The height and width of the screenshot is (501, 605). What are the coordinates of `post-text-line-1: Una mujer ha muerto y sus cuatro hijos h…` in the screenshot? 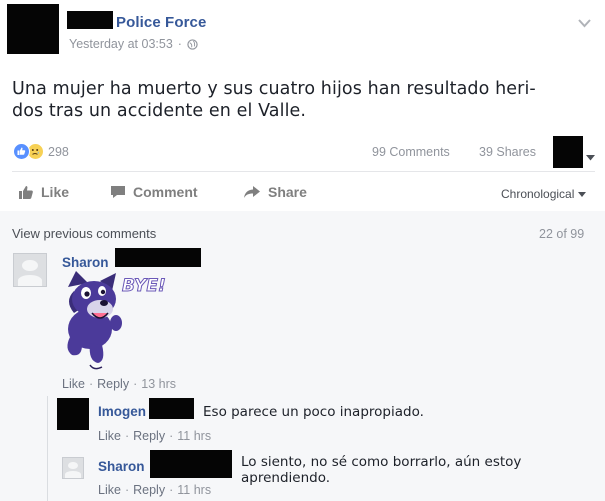 It's located at (274, 89).